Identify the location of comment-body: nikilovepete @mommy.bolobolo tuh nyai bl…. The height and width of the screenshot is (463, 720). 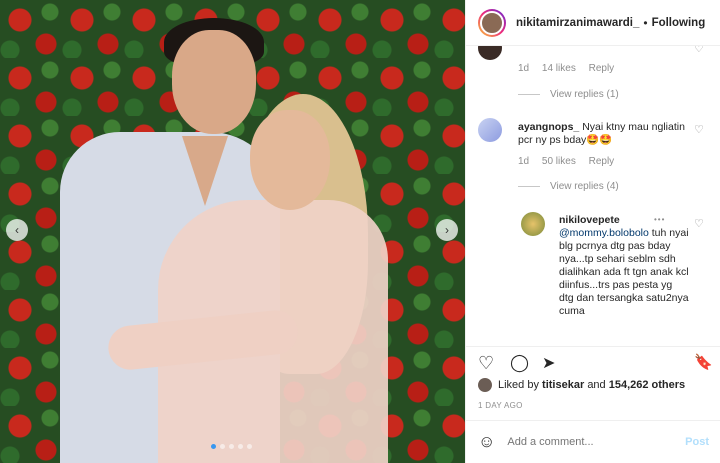
(624, 266).